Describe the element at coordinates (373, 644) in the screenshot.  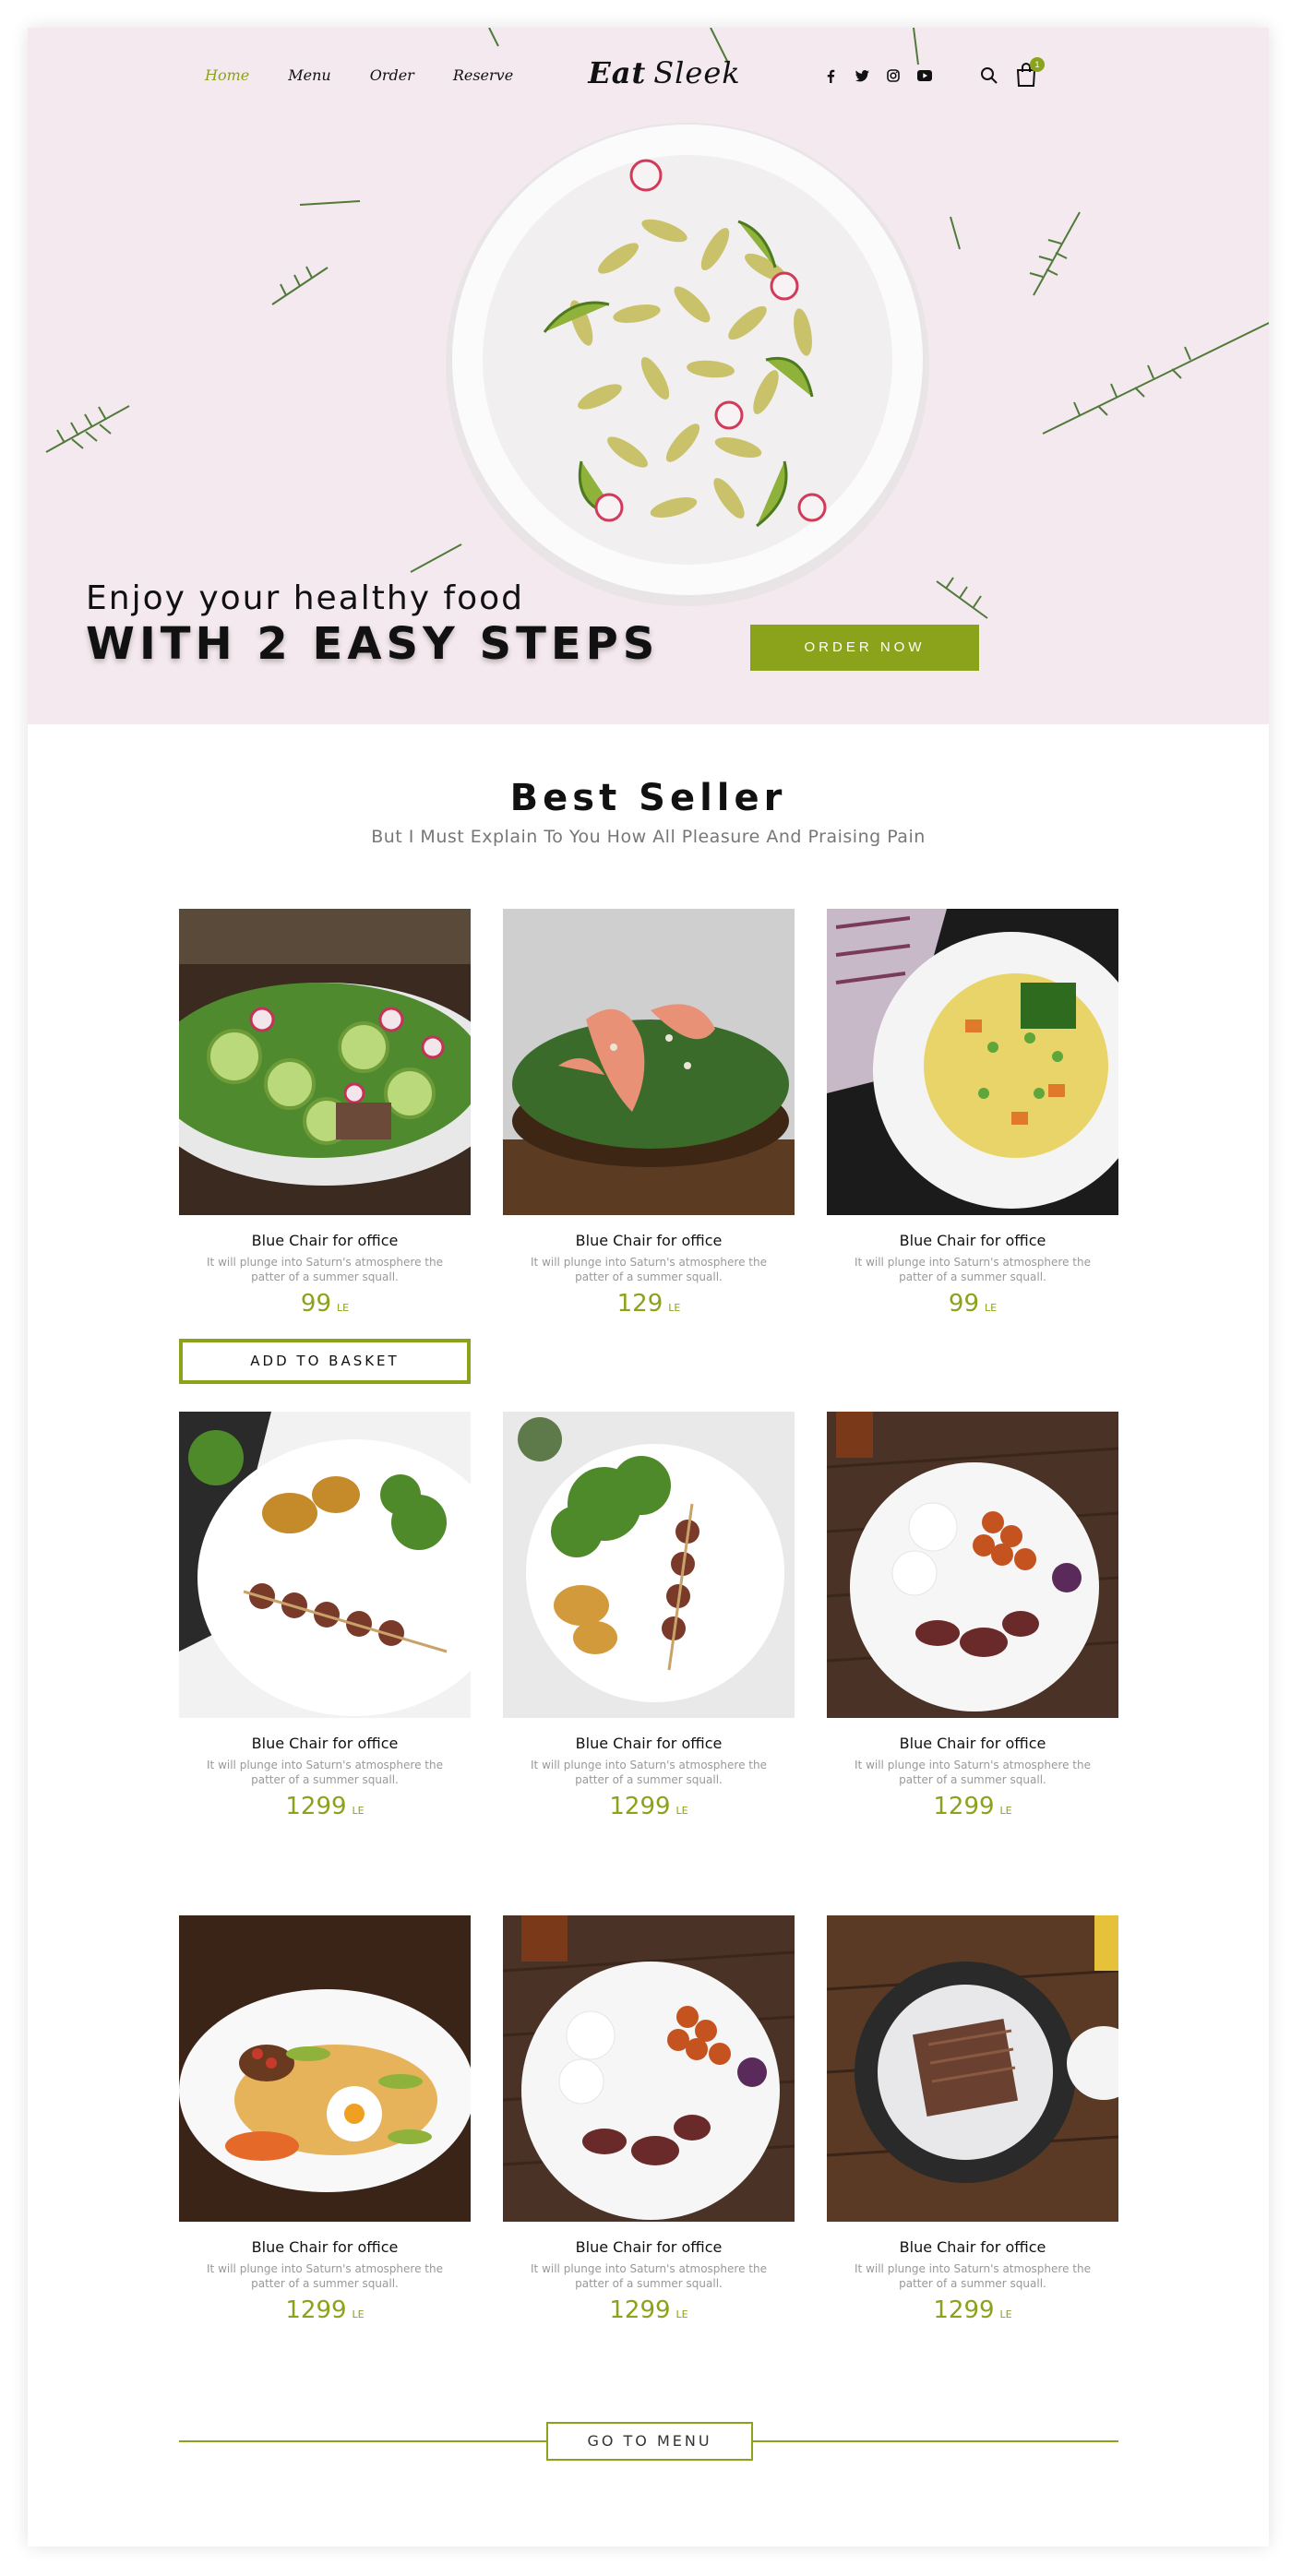
I see `hero-headline: WITH 2 EASY STEPS` at that location.